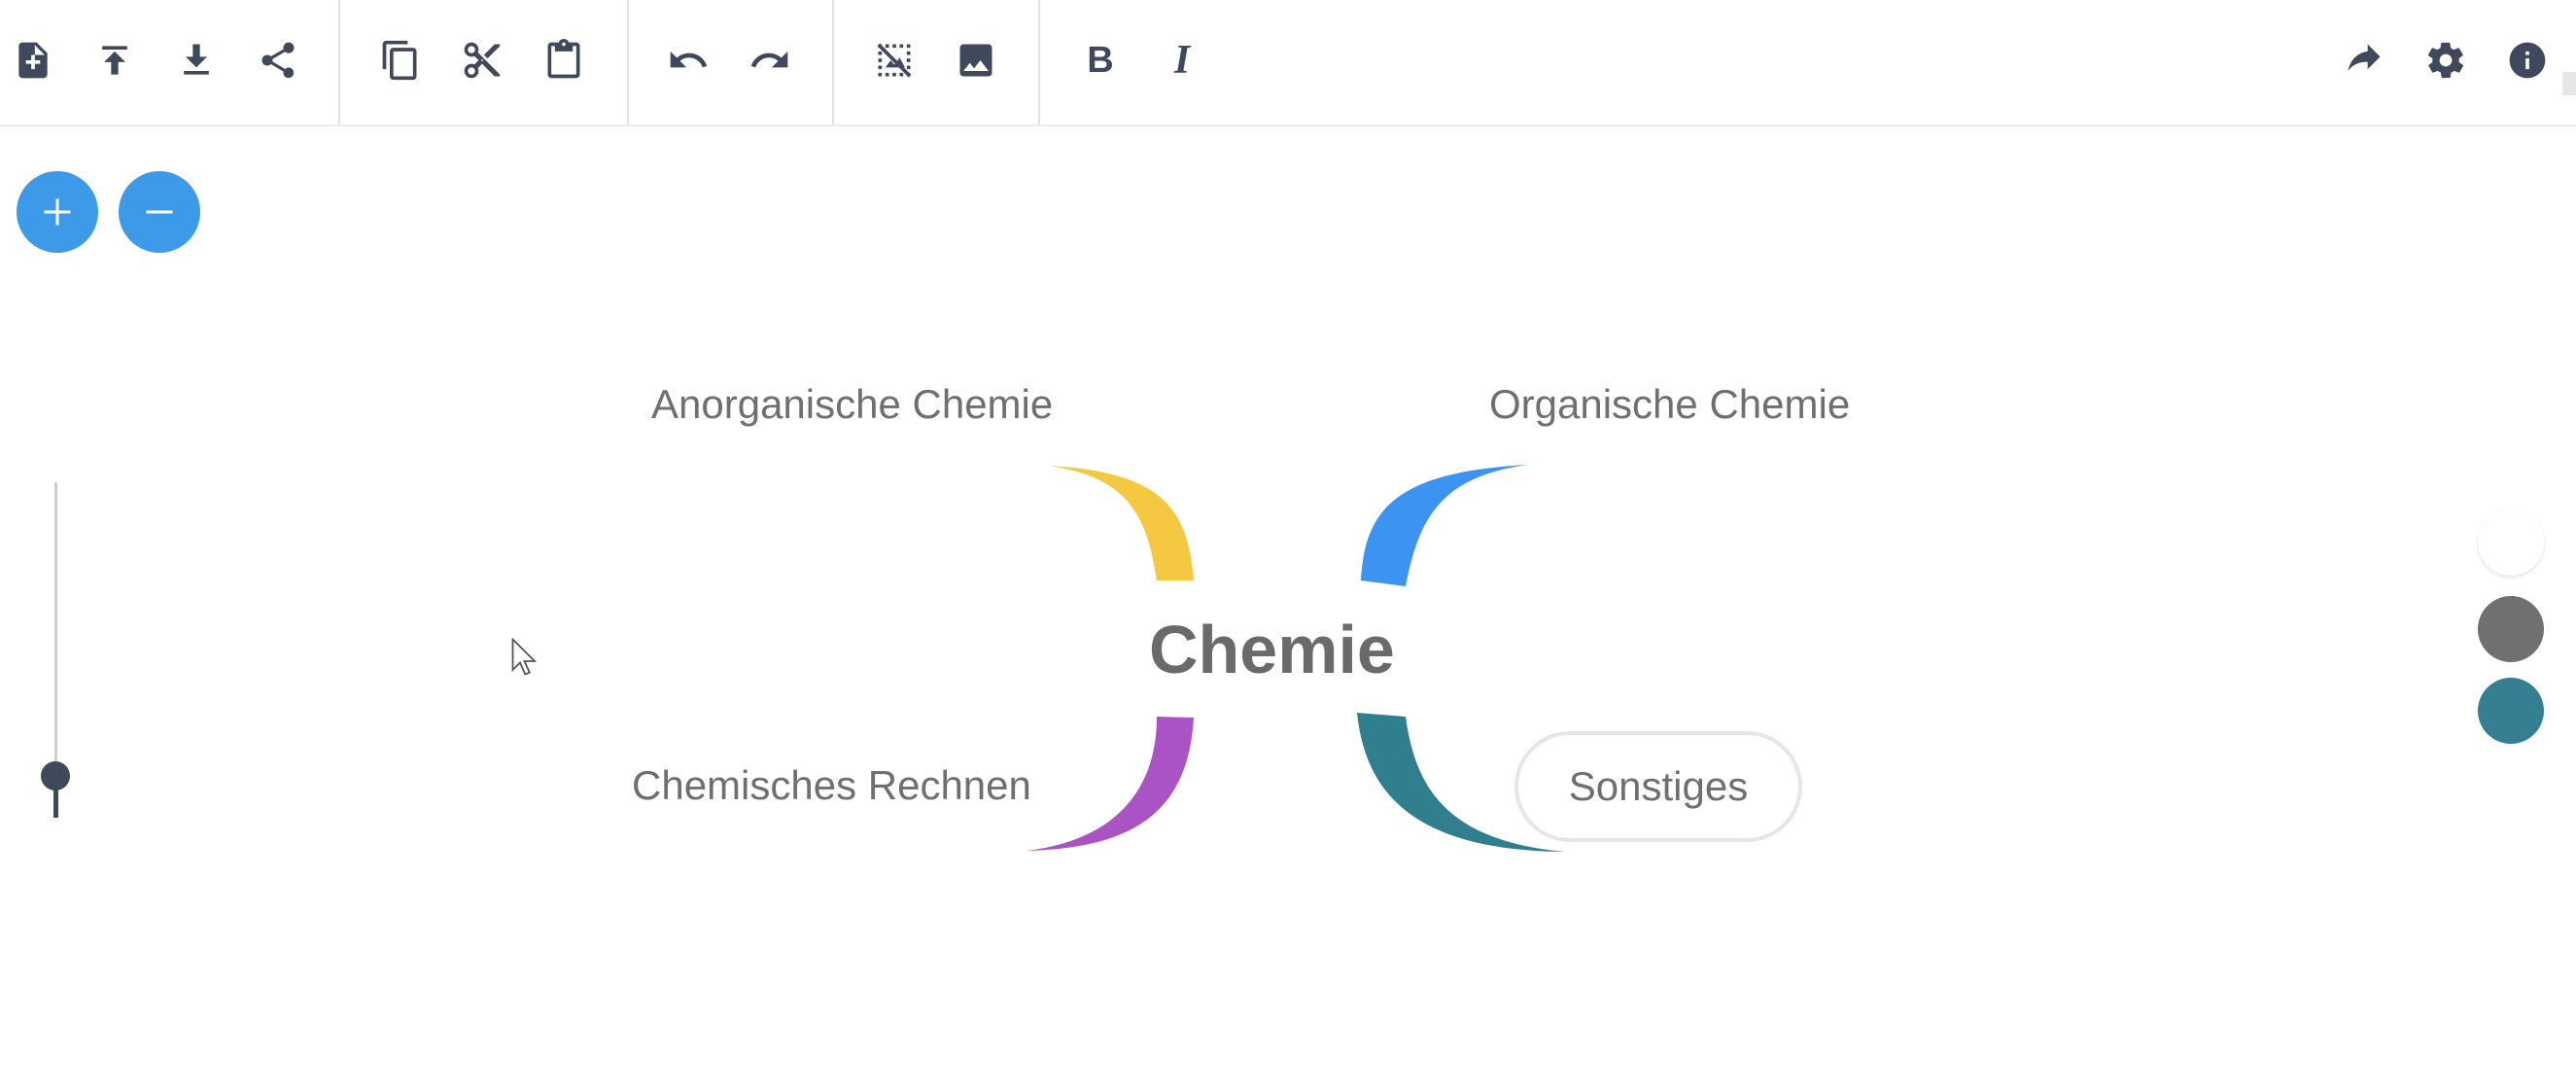 The height and width of the screenshot is (1089, 2576). I want to click on color-swatch-white, so click(2511, 542).